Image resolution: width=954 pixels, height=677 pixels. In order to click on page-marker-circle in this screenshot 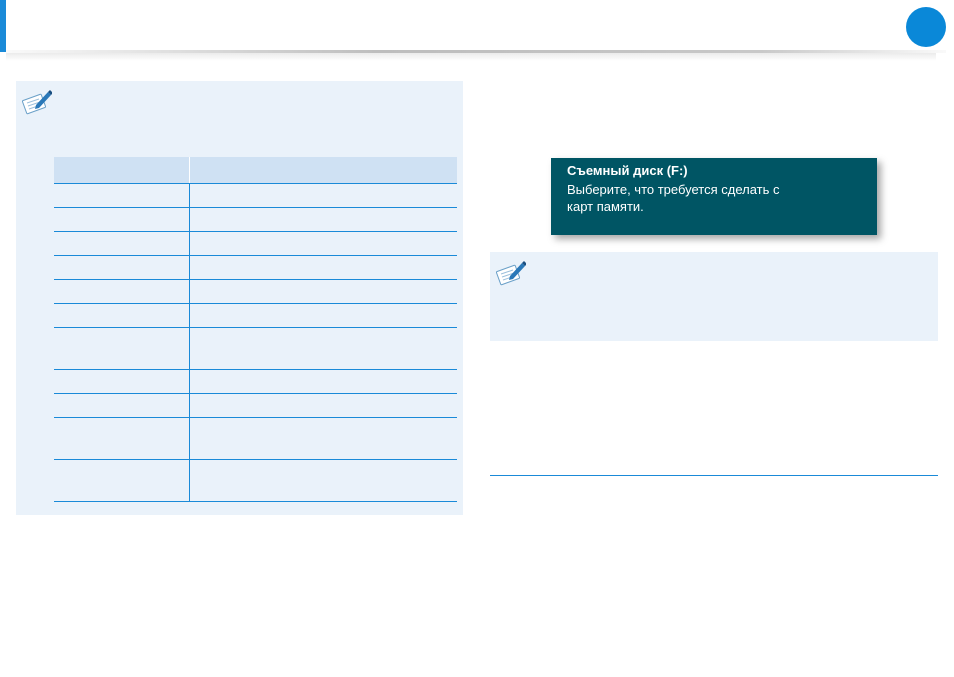, I will do `click(926, 27)`.